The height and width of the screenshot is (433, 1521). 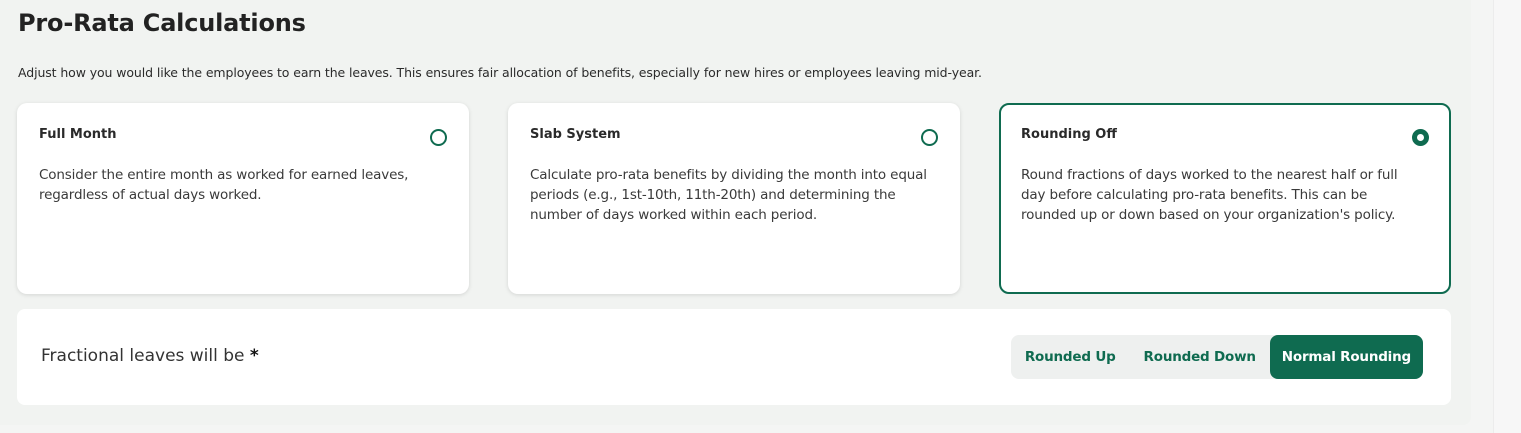 I want to click on fractional-leaves-label: Fractional leaves will be *, so click(x=150, y=356).